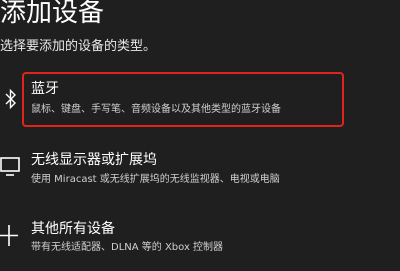 Image resolution: width=400 pixels, height=271 pixels. I want to click on option-wireless-display: 无线显示器或扩展坞 使用 Miracast 或无线扩展坞的无线监视器、电视或电脑, so click(200, 168).